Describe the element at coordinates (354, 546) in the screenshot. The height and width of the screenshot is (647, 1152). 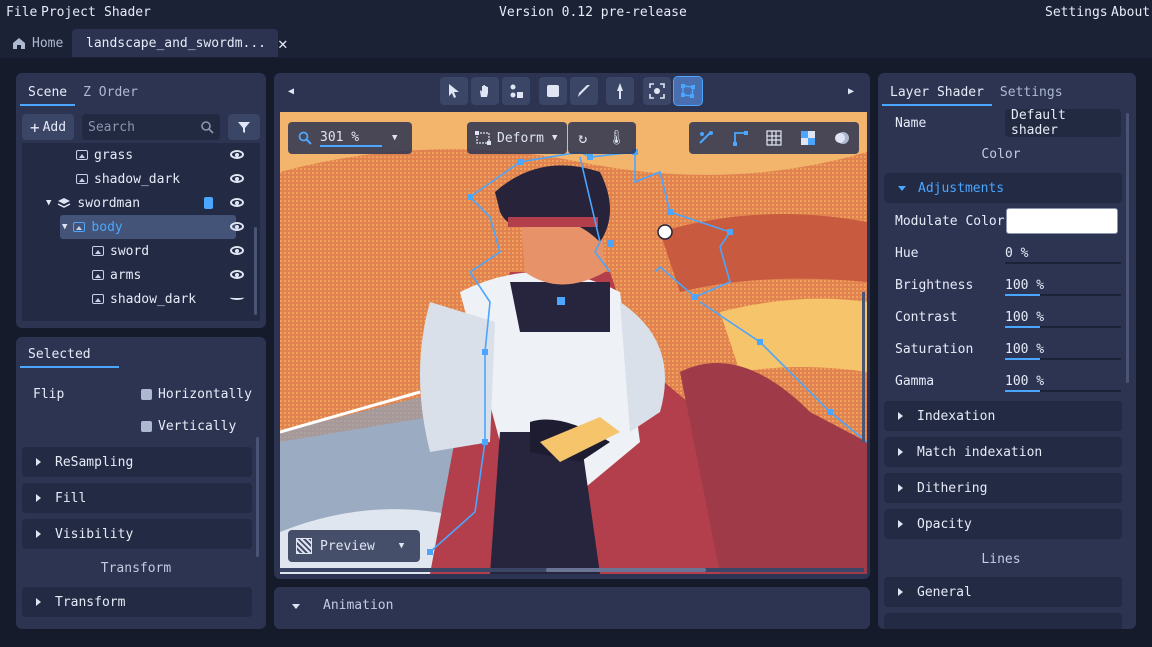
I see `preview-dropdown: Preview ▼` at that location.